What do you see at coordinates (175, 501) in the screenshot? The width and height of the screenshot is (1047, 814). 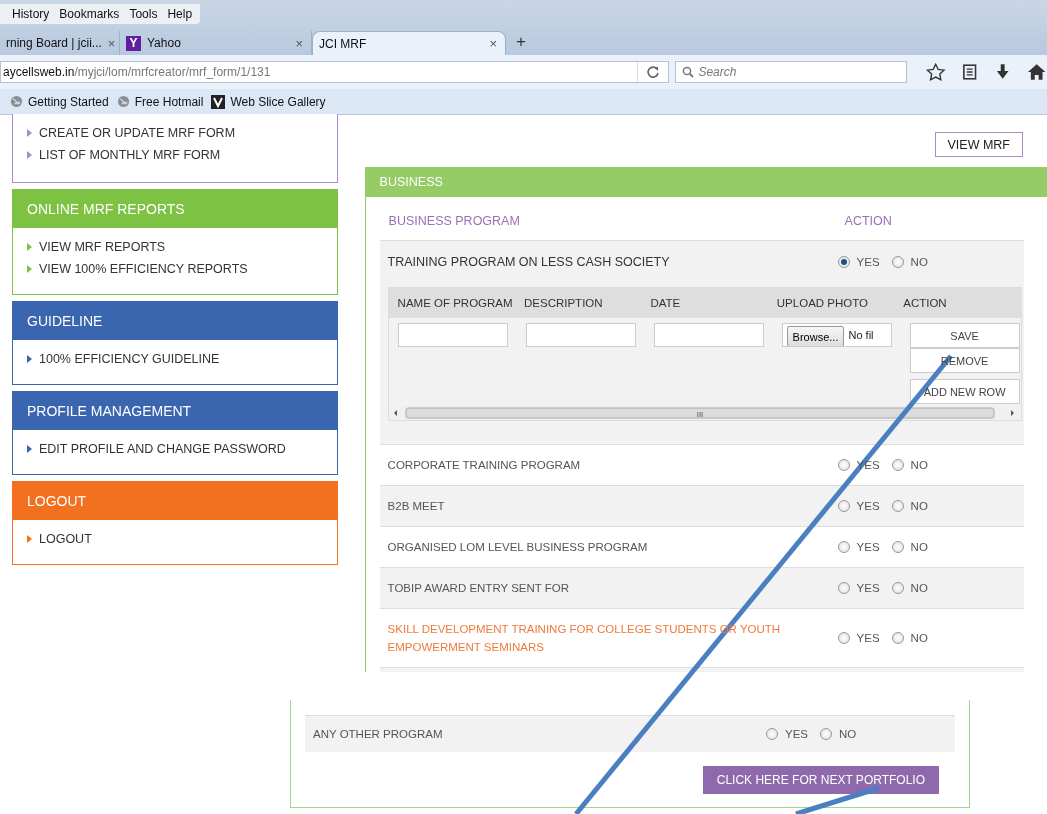 I see `panel-title: LOGOUT` at bounding box center [175, 501].